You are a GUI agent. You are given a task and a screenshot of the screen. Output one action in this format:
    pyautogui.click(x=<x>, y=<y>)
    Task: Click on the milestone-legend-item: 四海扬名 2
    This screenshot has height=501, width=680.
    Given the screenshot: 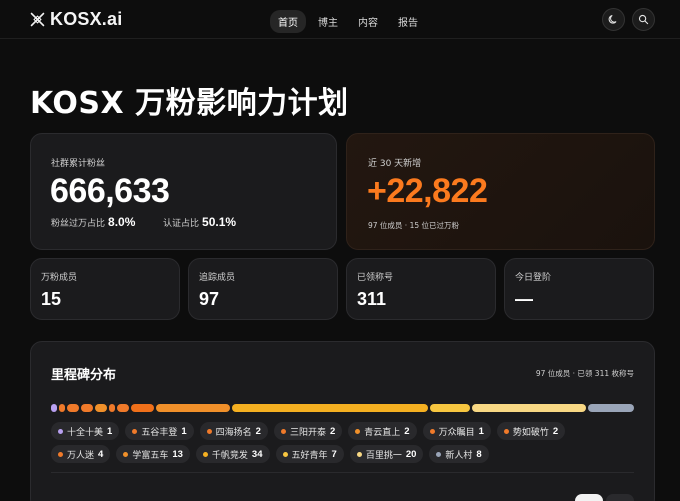 What is the action you would take?
    pyautogui.click(x=233, y=431)
    